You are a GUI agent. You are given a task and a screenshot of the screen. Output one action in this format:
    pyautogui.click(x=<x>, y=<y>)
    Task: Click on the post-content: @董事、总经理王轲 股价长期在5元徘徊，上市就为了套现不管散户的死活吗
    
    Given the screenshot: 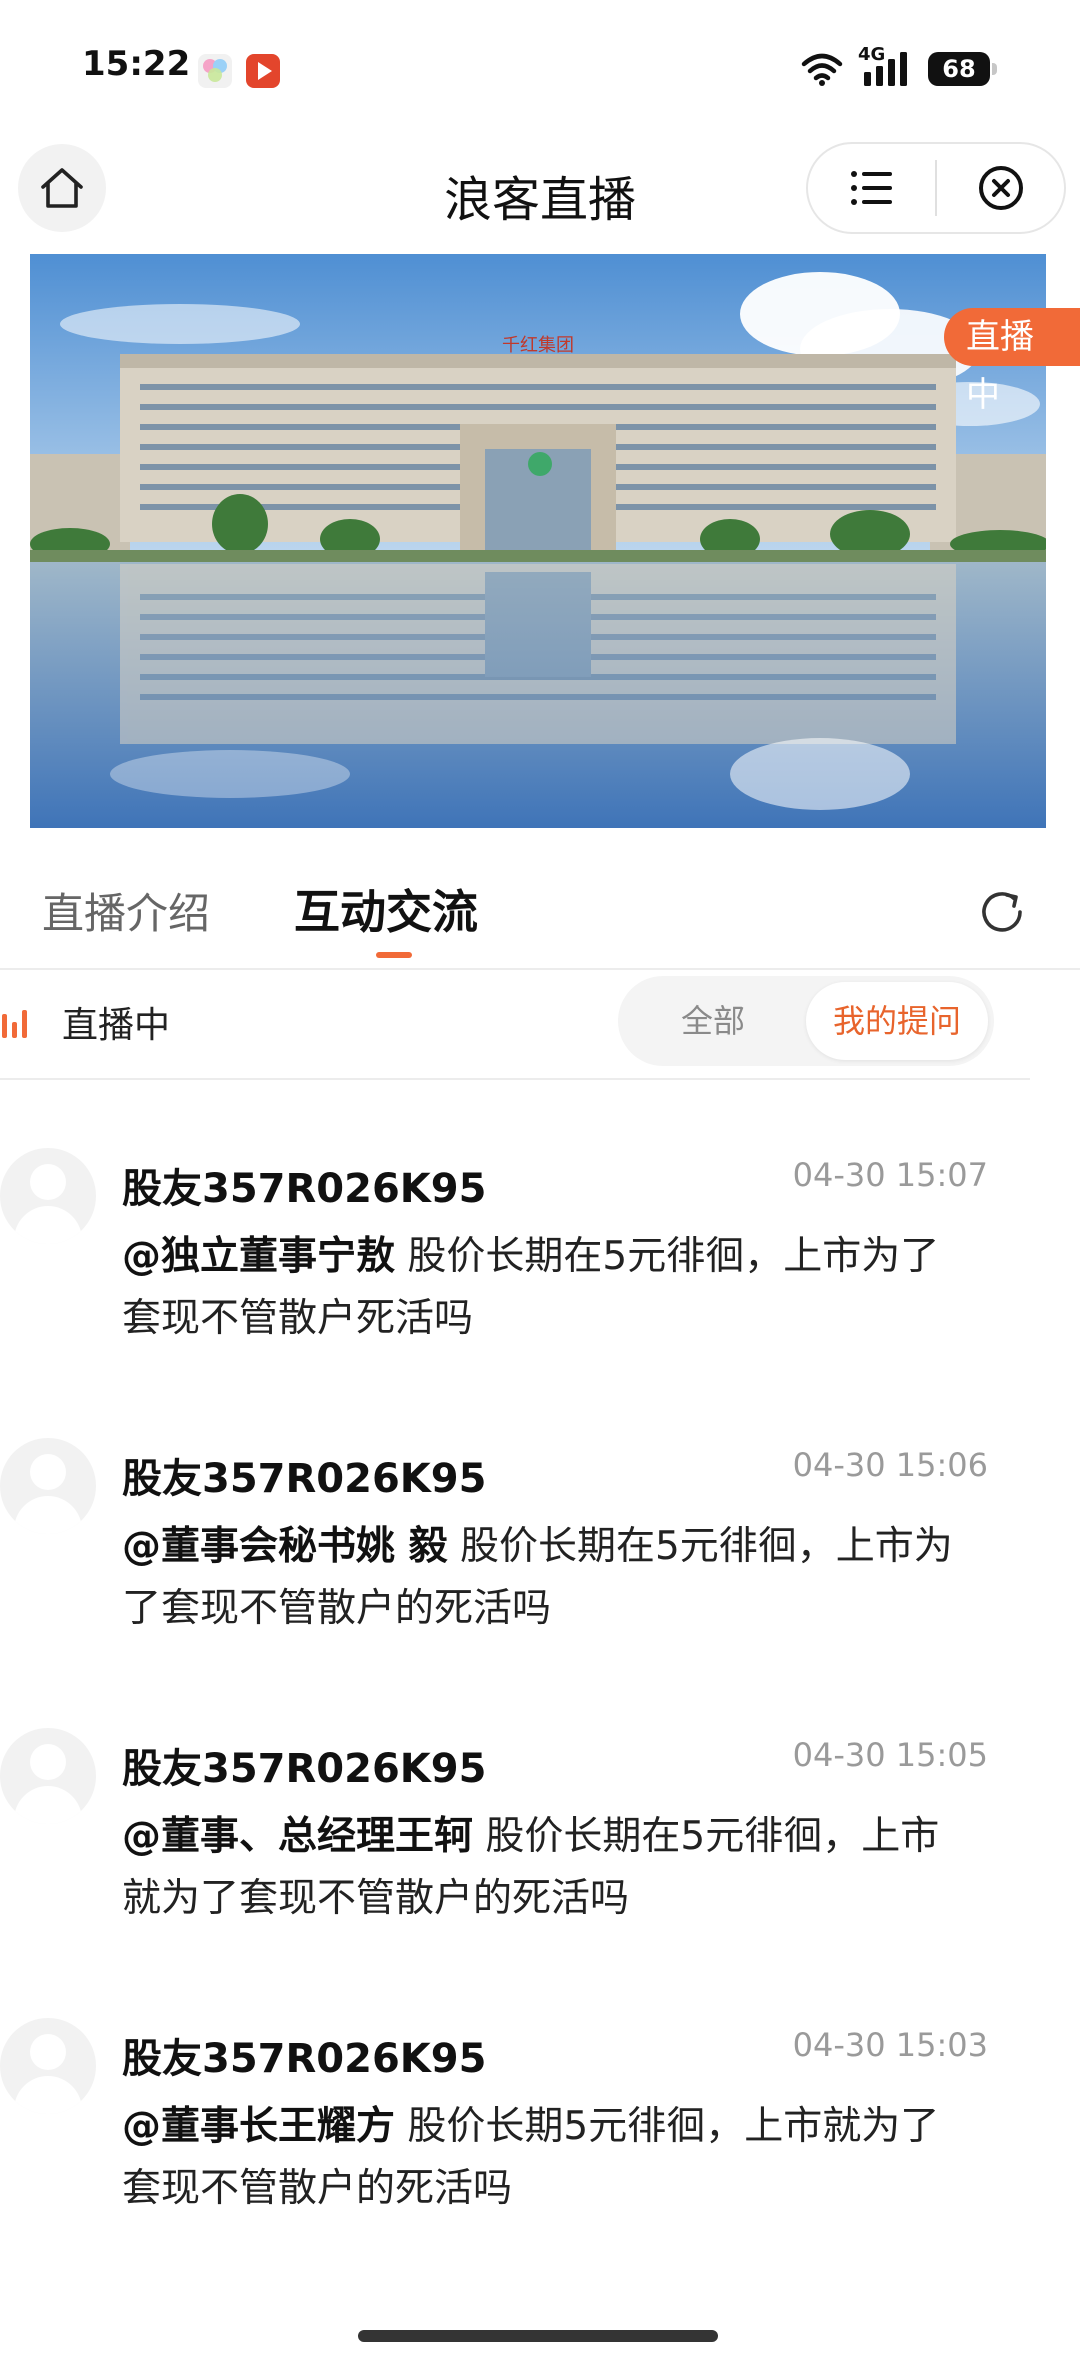 What is the action you would take?
    pyautogui.click(x=542, y=1868)
    